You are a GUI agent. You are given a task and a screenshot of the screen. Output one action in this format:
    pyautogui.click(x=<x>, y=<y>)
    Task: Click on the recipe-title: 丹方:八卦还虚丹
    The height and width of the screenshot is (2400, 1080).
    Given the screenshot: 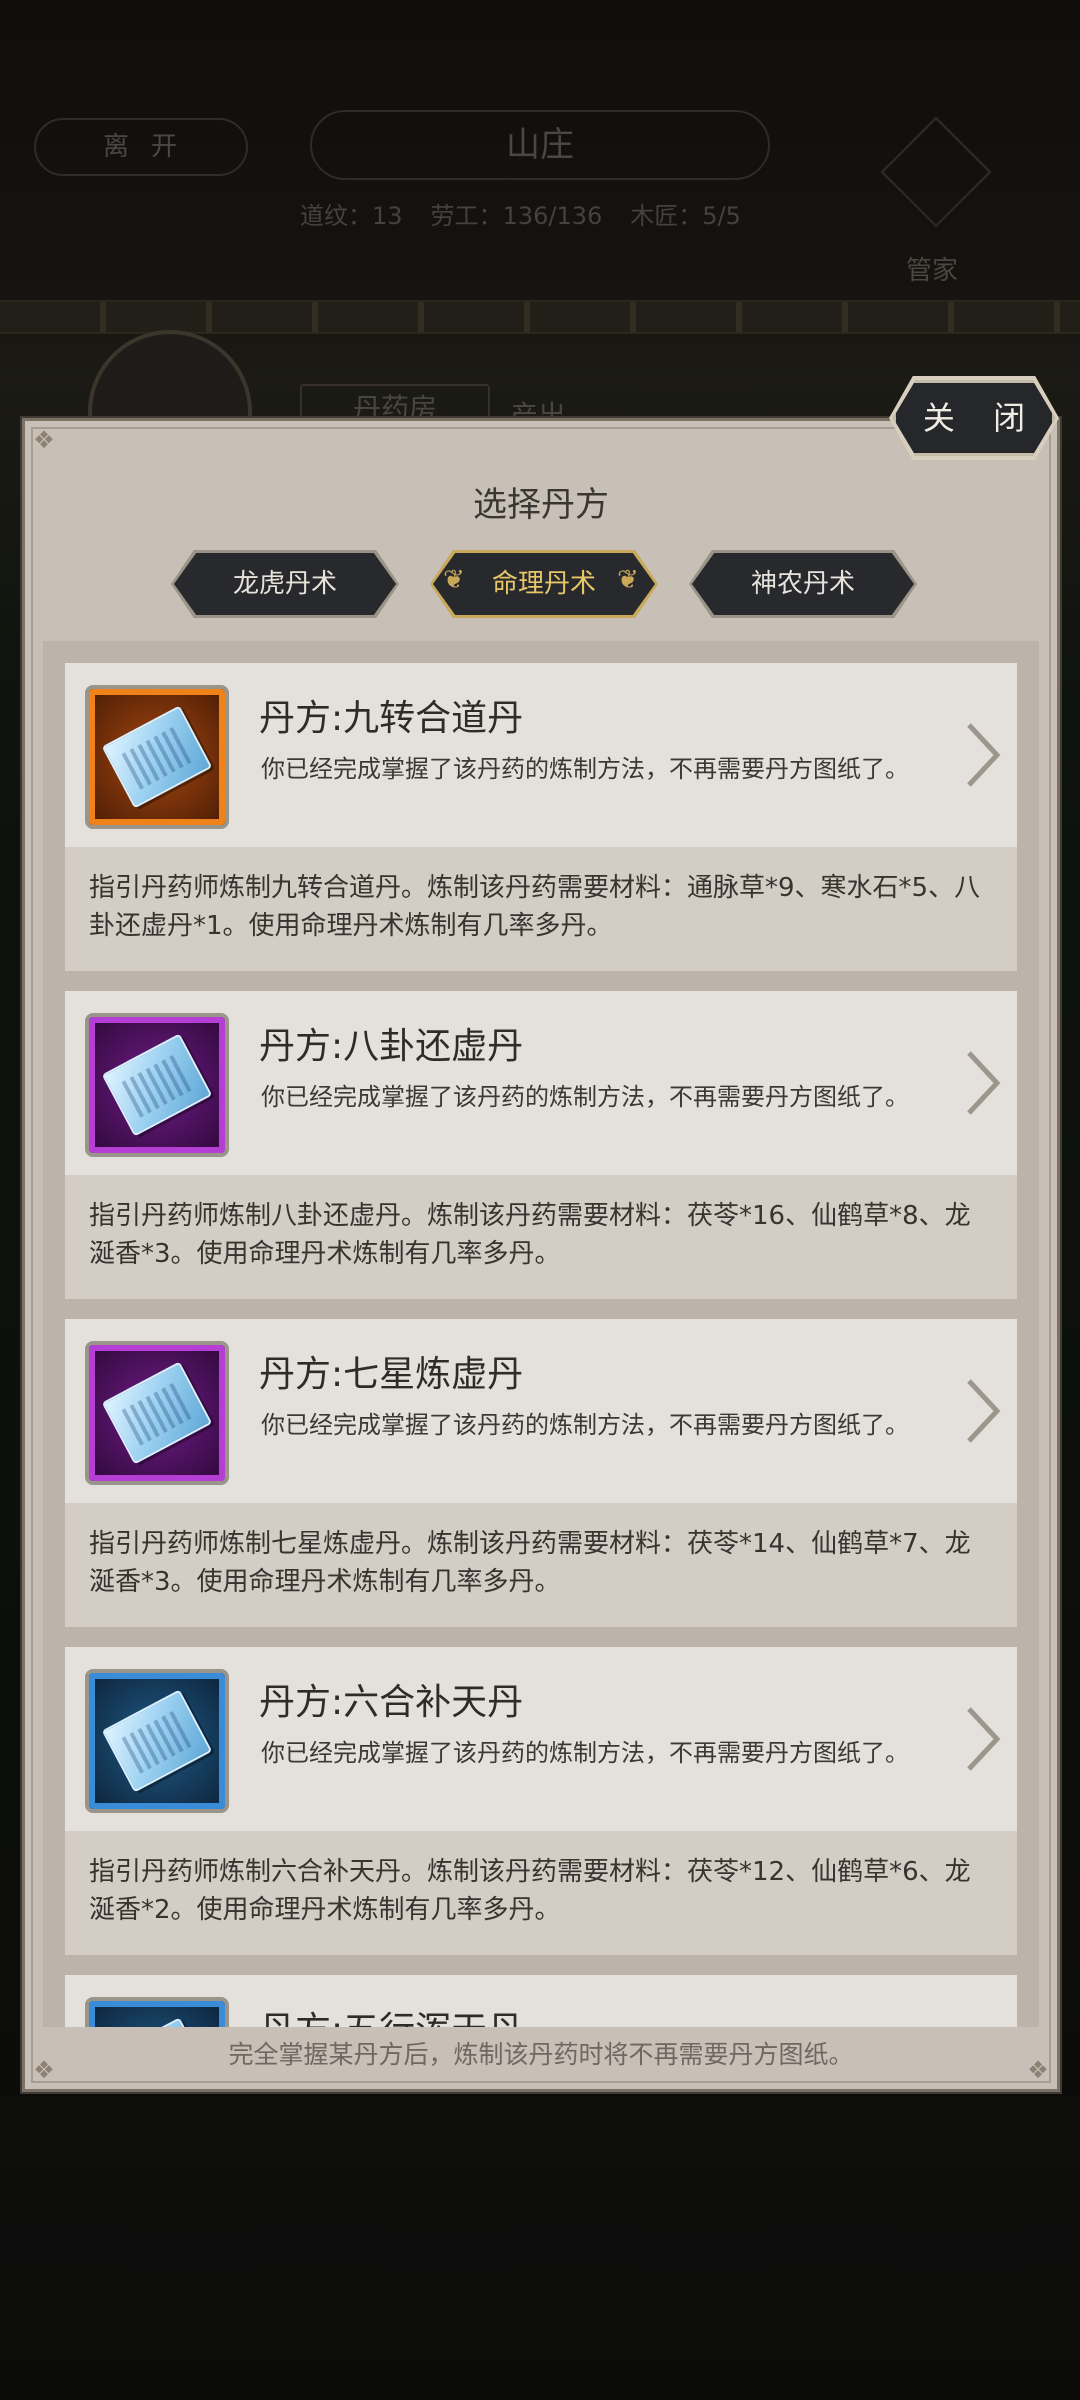 What is the action you would take?
    pyautogui.click(x=391, y=1046)
    